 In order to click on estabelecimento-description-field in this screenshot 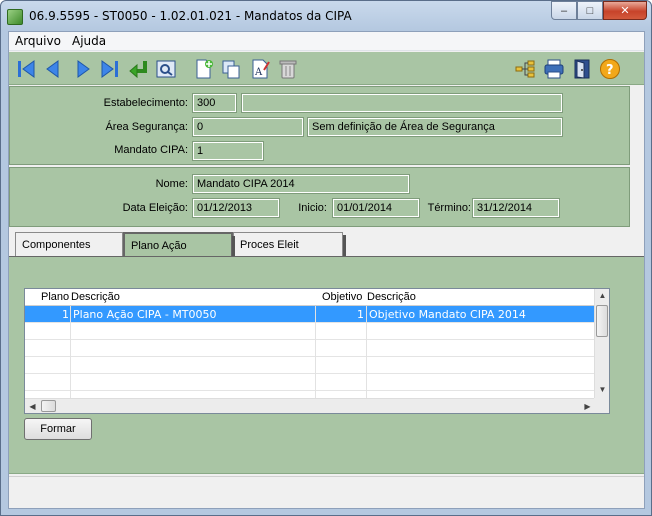, I will do `click(402, 103)`.